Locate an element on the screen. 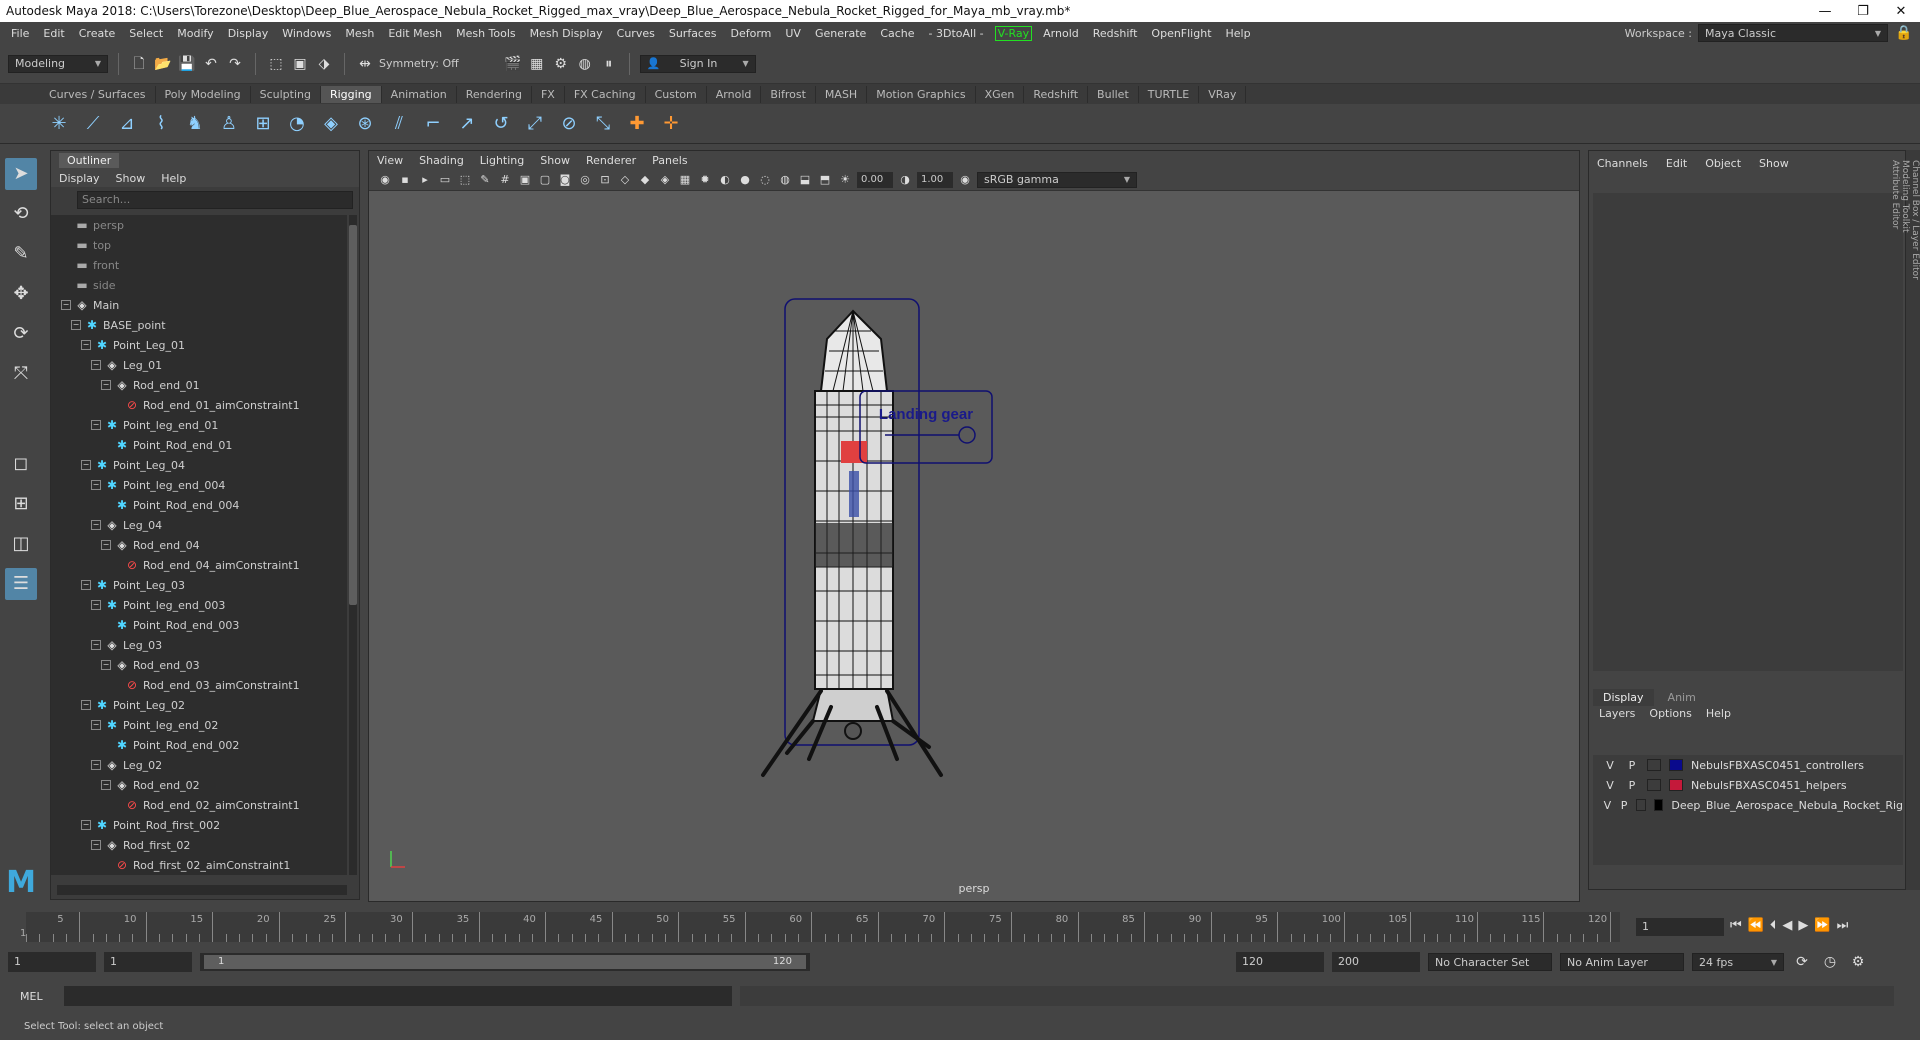 This screenshot has height=1040, width=1920. playback-toggle: P is located at coordinates (1632, 785).